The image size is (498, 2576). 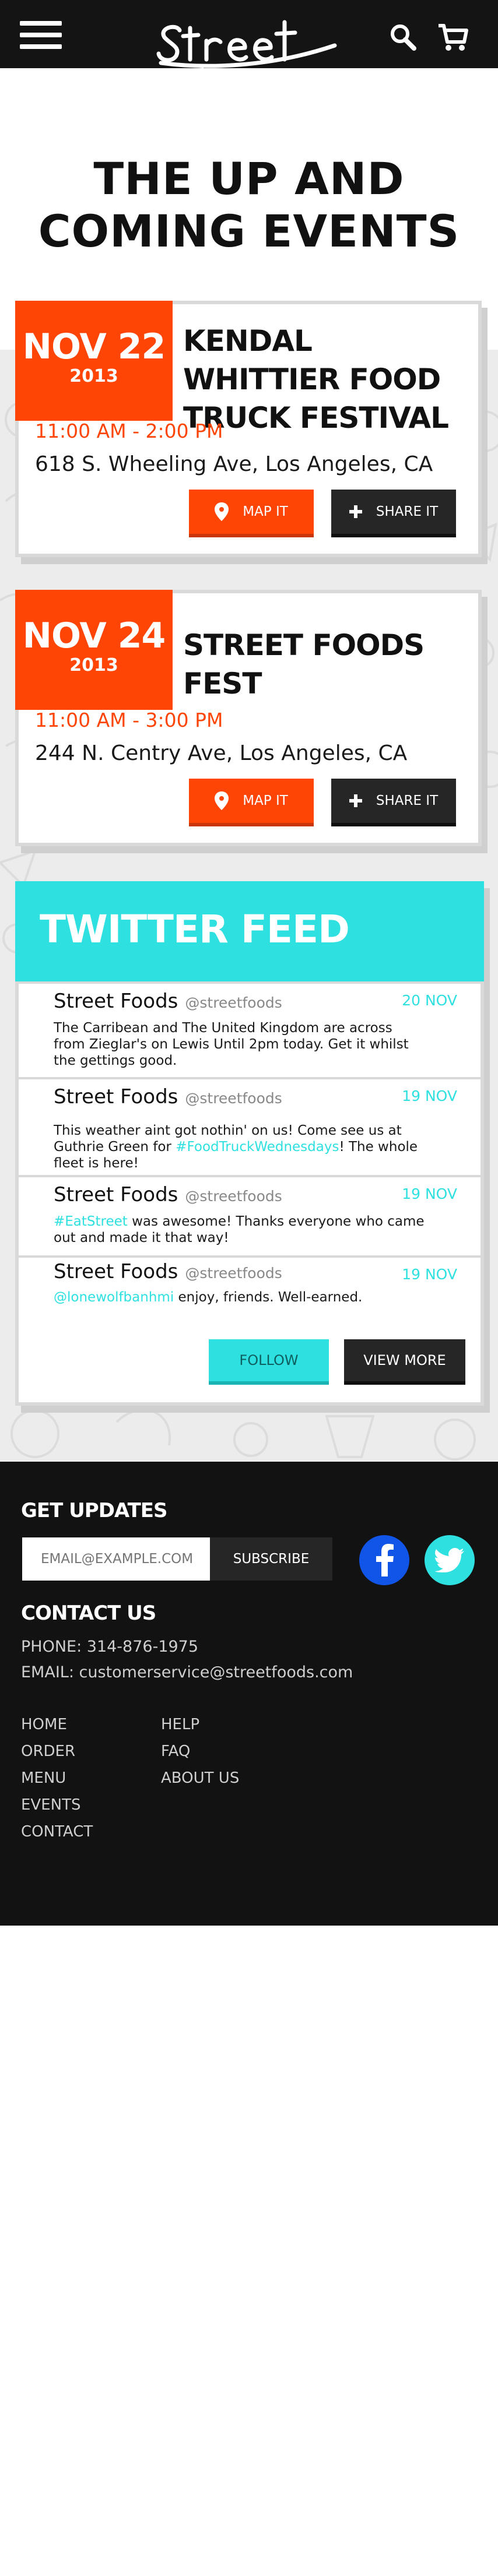 I want to click on footer-link-faq: FAQ, so click(x=175, y=1752).